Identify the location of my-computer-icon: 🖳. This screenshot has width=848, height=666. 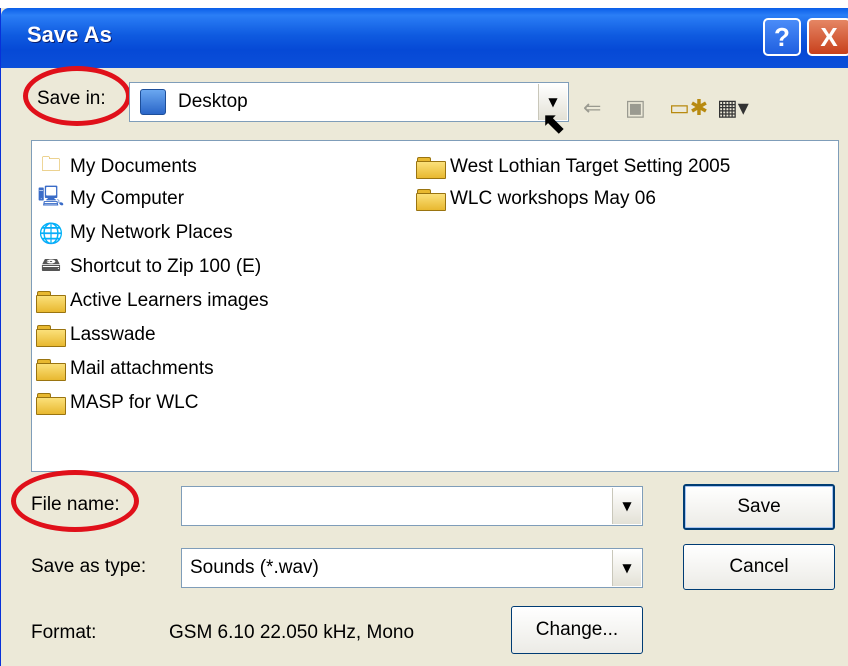
(51, 197).